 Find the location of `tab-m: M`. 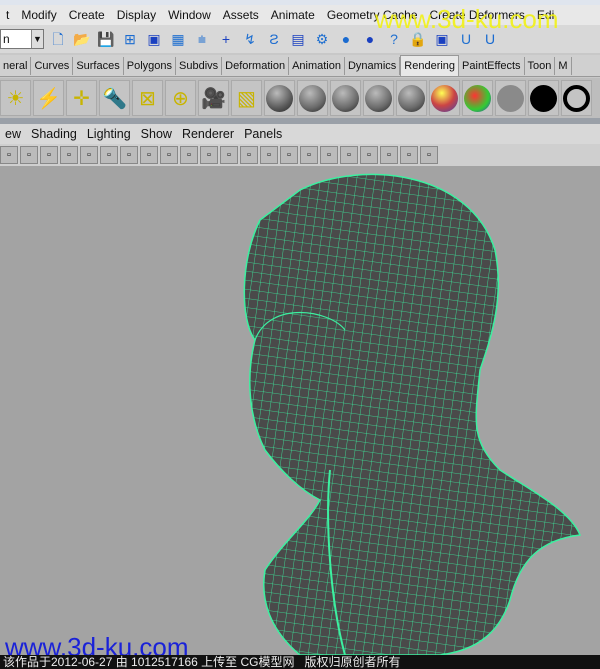

tab-m: M is located at coordinates (563, 65).